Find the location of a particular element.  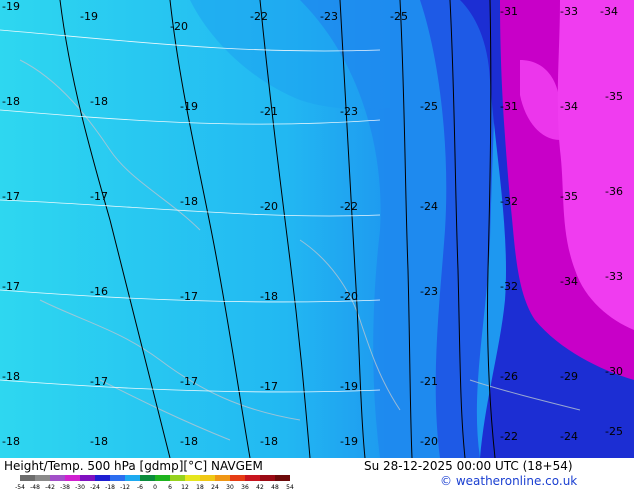

legend-tick-label: 24 is located at coordinates (215, 487).